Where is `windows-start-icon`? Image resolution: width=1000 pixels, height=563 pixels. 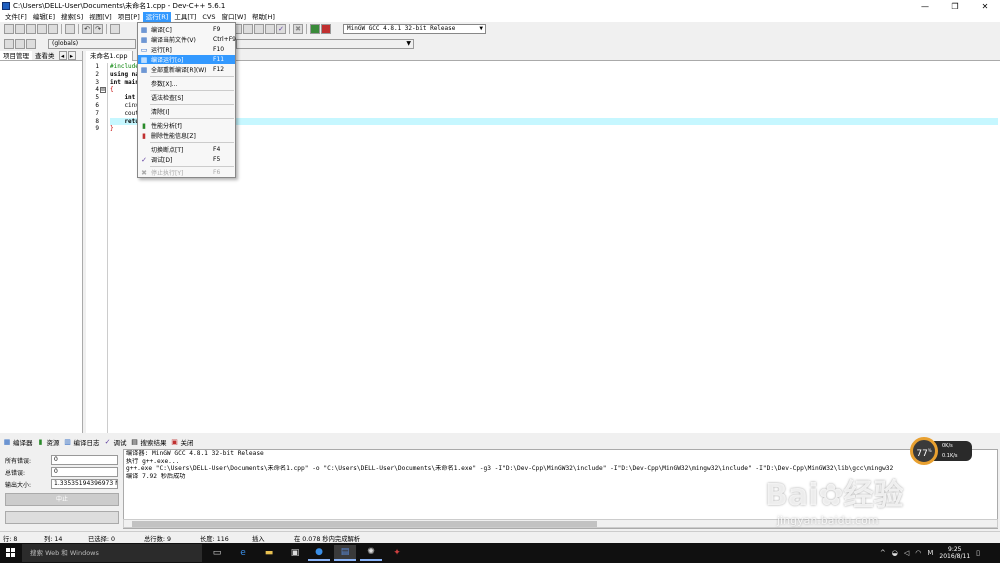 windows-start-icon is located at coordinates (11, 553).